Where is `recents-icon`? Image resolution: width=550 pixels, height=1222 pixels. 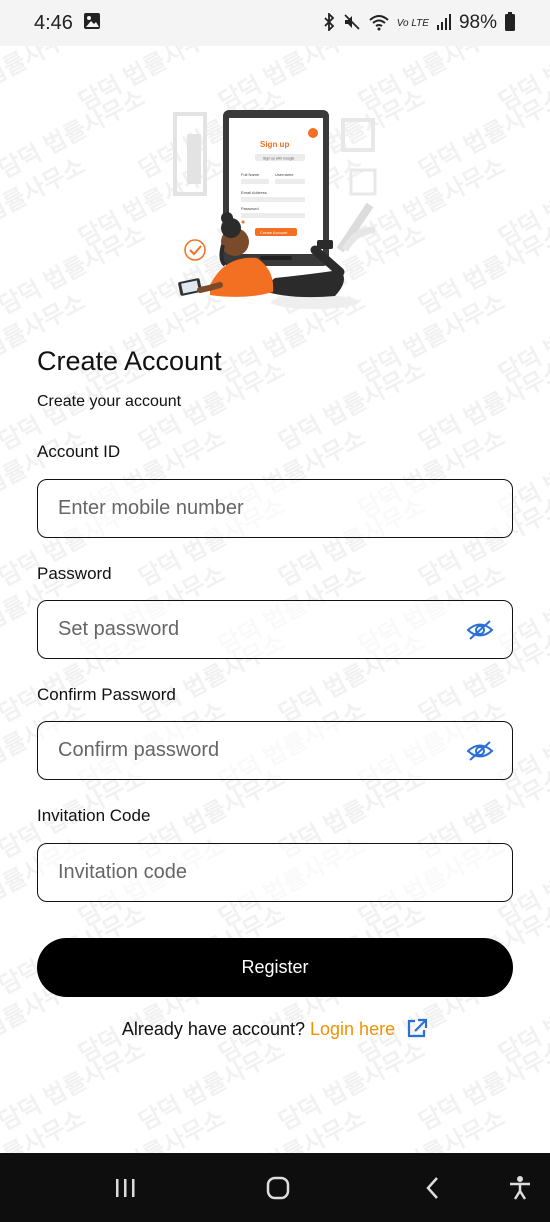
recents-icon is located at coordinates (125, 1188).